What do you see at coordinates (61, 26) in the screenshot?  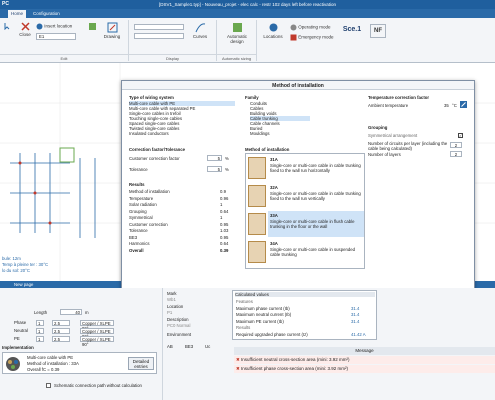 I see `insert-location: Insert location` at bounding box center [61, 26].